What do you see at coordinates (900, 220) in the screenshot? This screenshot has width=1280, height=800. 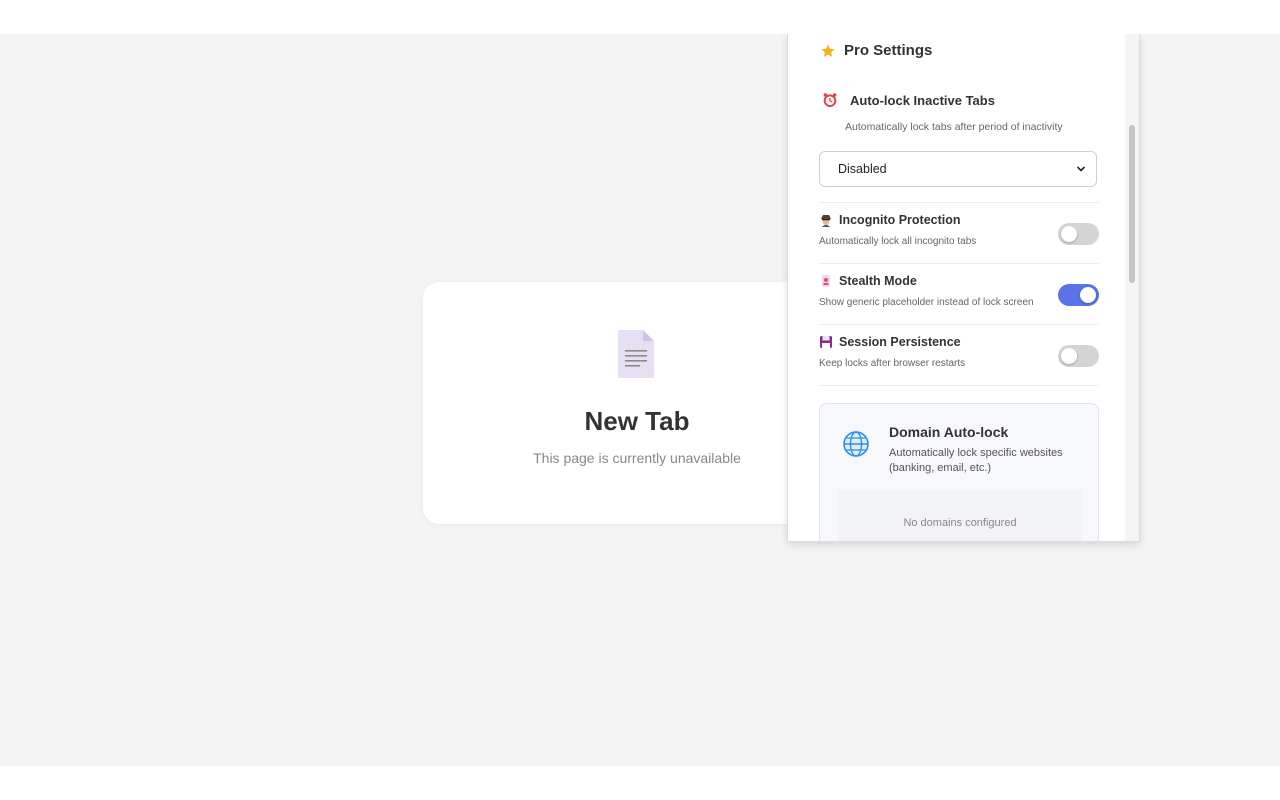 I see `incognito-protection-title: Incognito Protection` at bounding box center [900, 220].